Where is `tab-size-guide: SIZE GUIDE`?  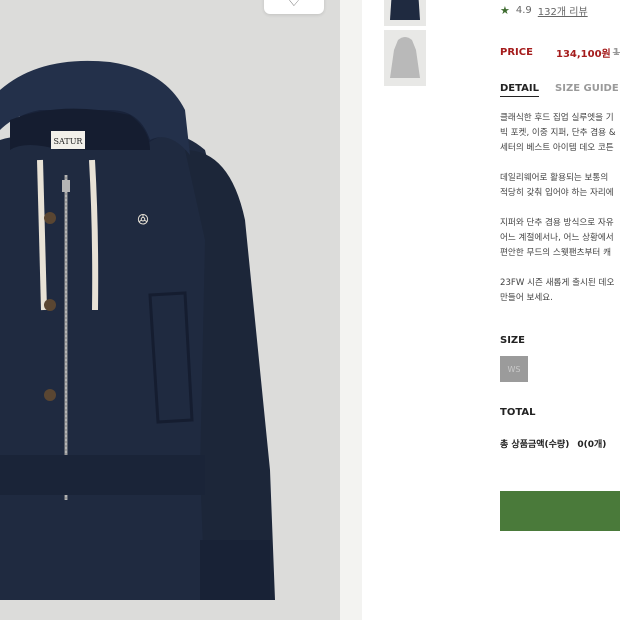 tab-size-guide: SIZE GUIDE is located at coordinates (587, 90).